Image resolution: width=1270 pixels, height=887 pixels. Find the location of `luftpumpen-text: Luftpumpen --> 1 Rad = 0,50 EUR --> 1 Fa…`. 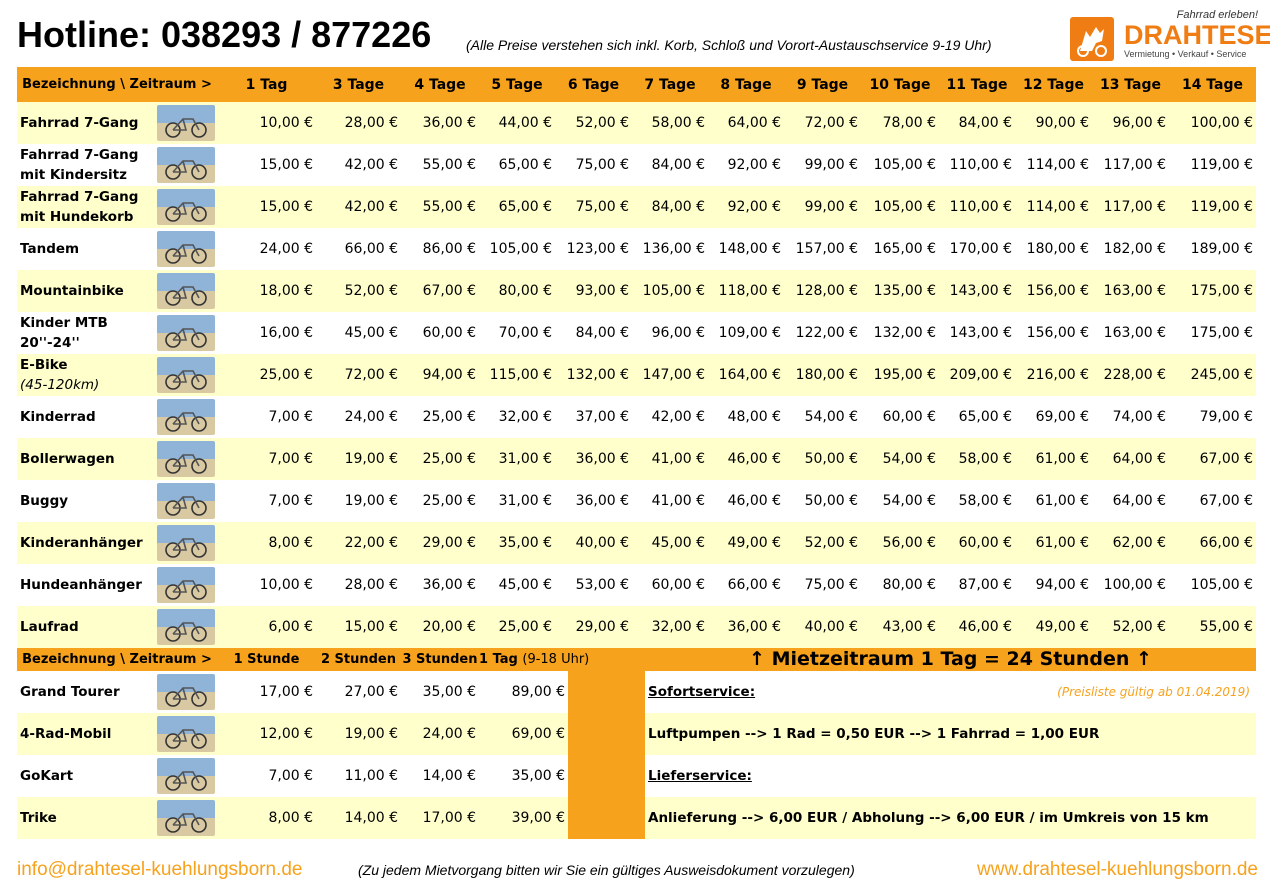

luftpumpen-text: Luftpumpen --> 1 Rad = 0,50 EUR --> 1 Fa… is located at coordinates (874, 734).